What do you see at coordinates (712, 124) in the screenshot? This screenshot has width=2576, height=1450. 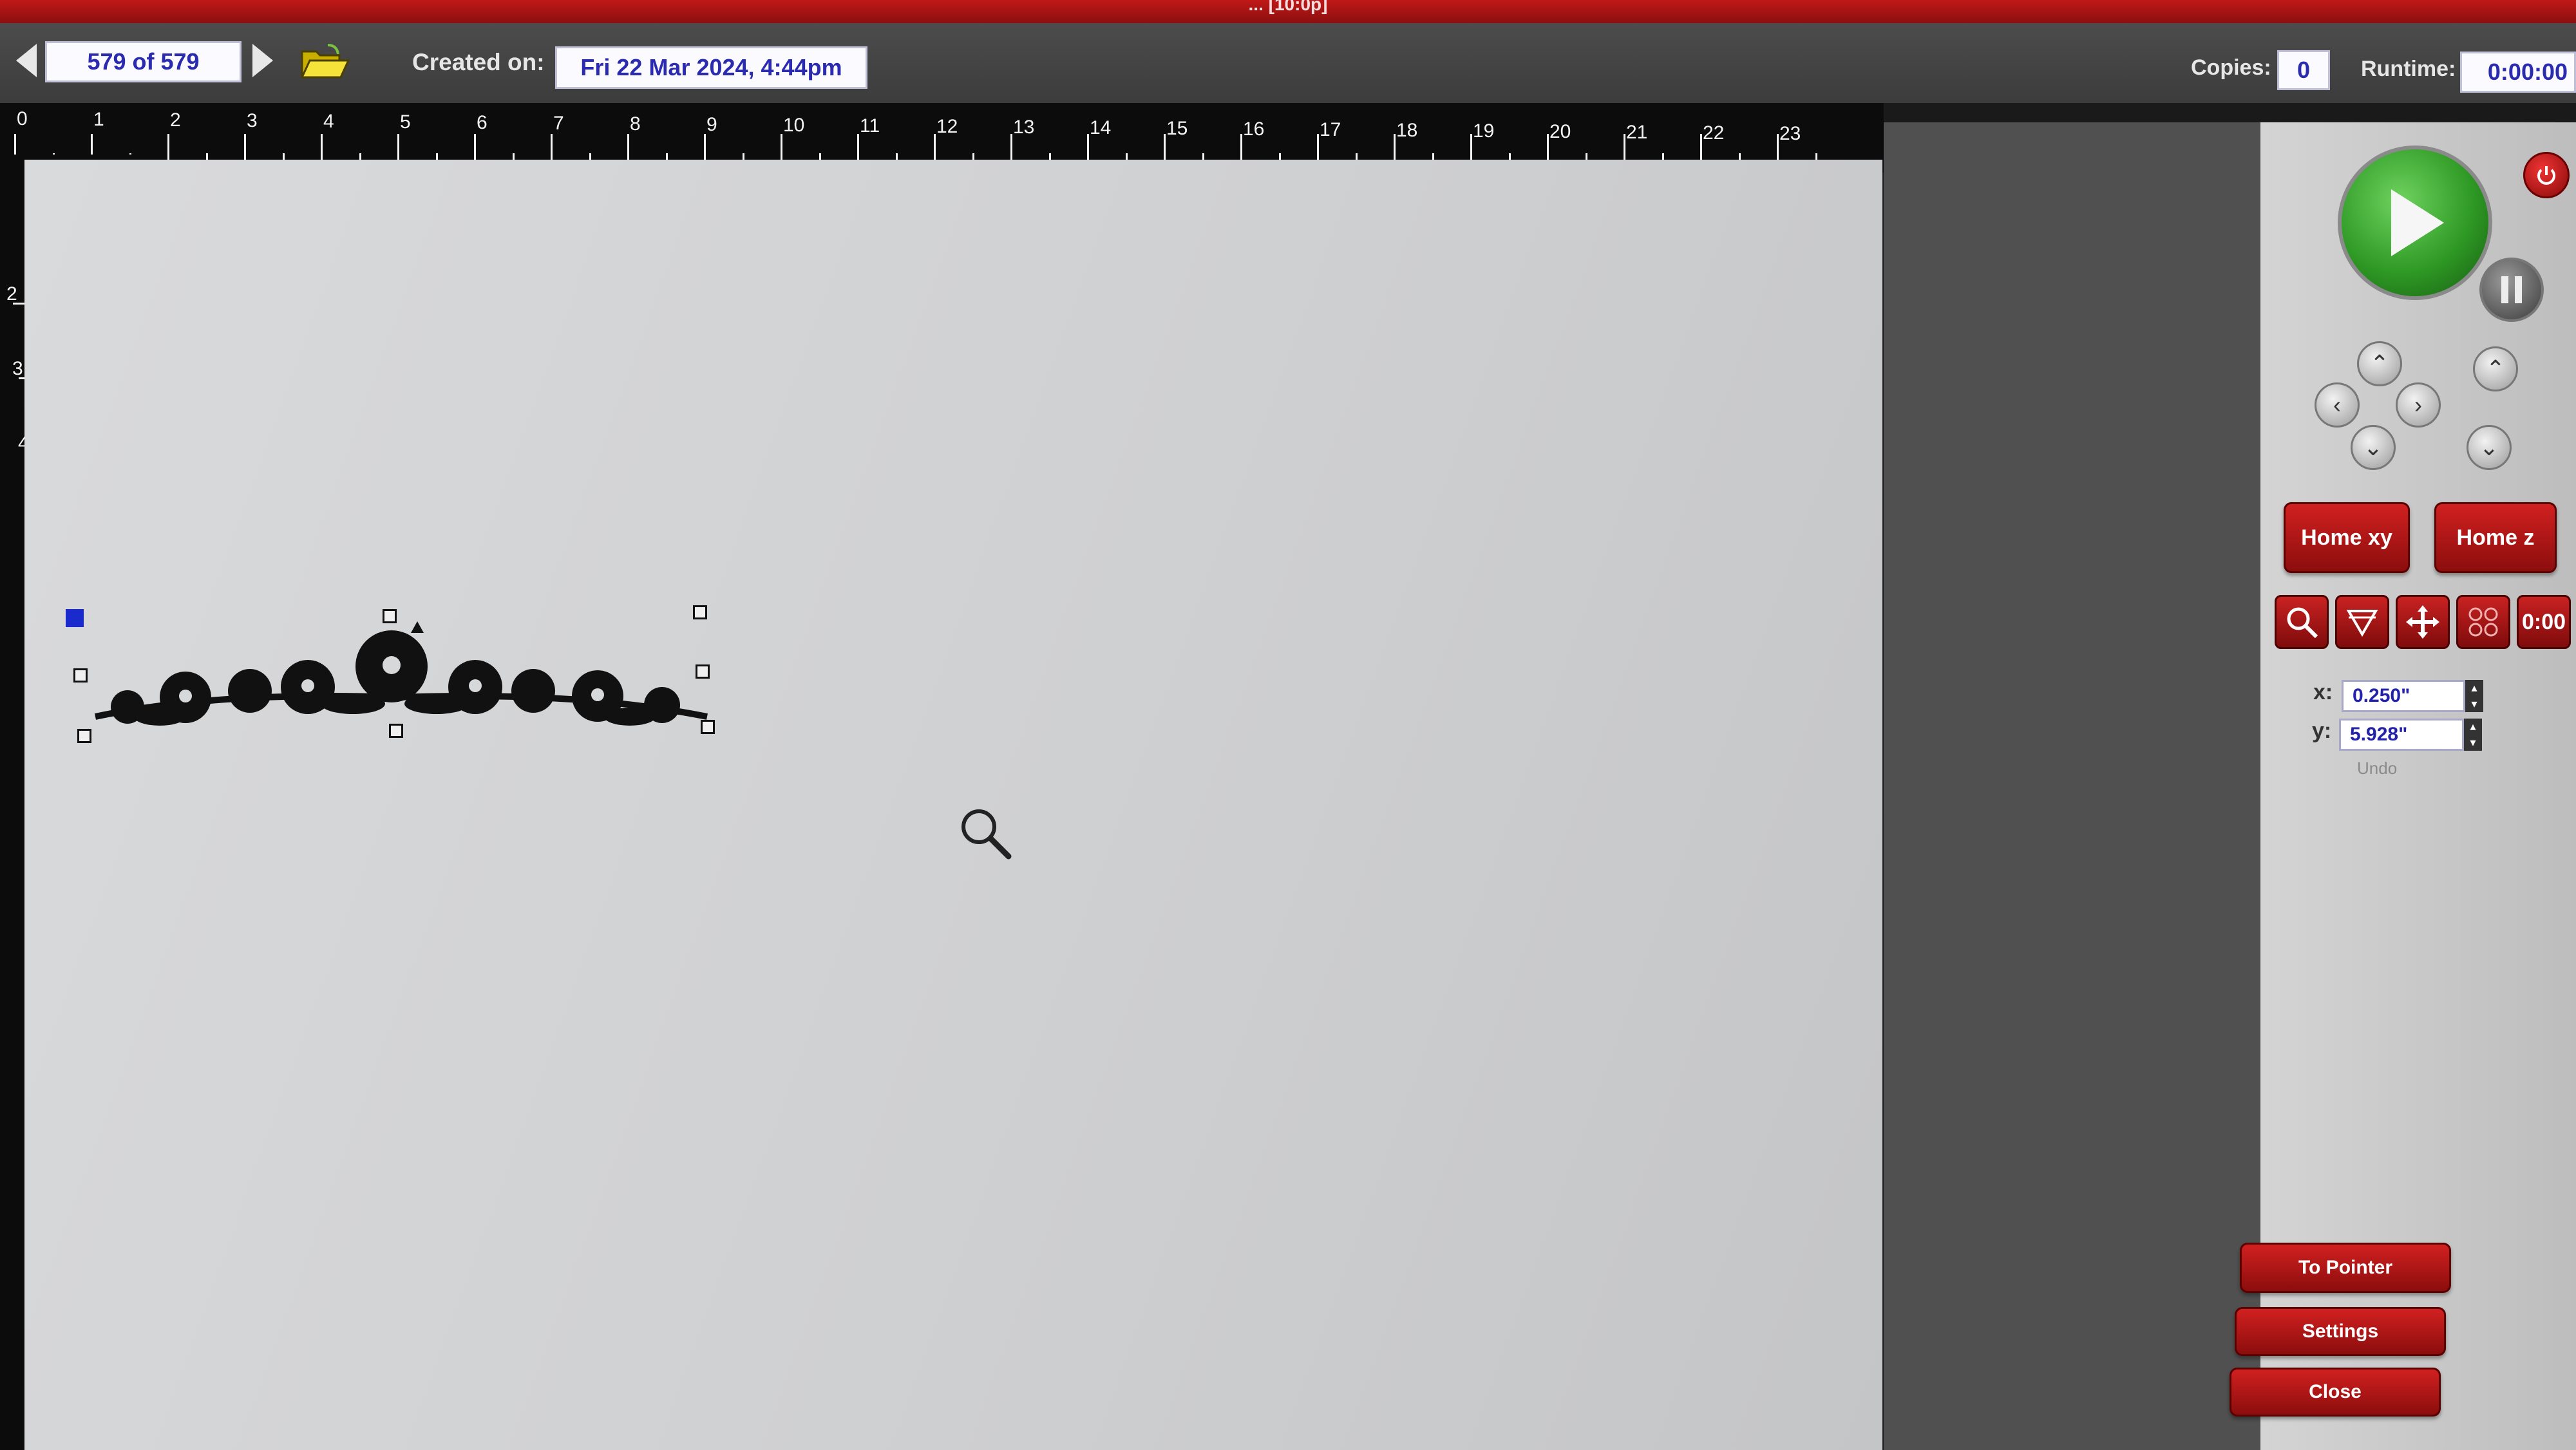 I see `ruler-top-number: 9` at bounding box center [712, 124].